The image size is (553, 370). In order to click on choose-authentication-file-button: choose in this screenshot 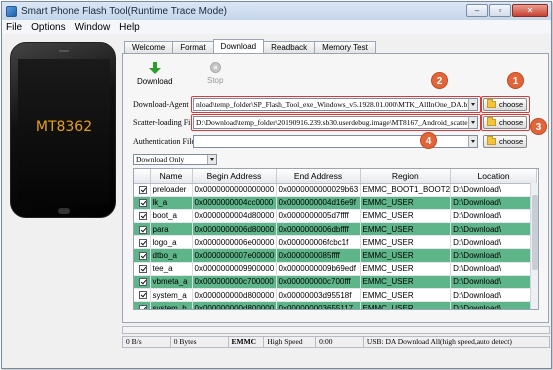, I will do `click(505, 141)`.